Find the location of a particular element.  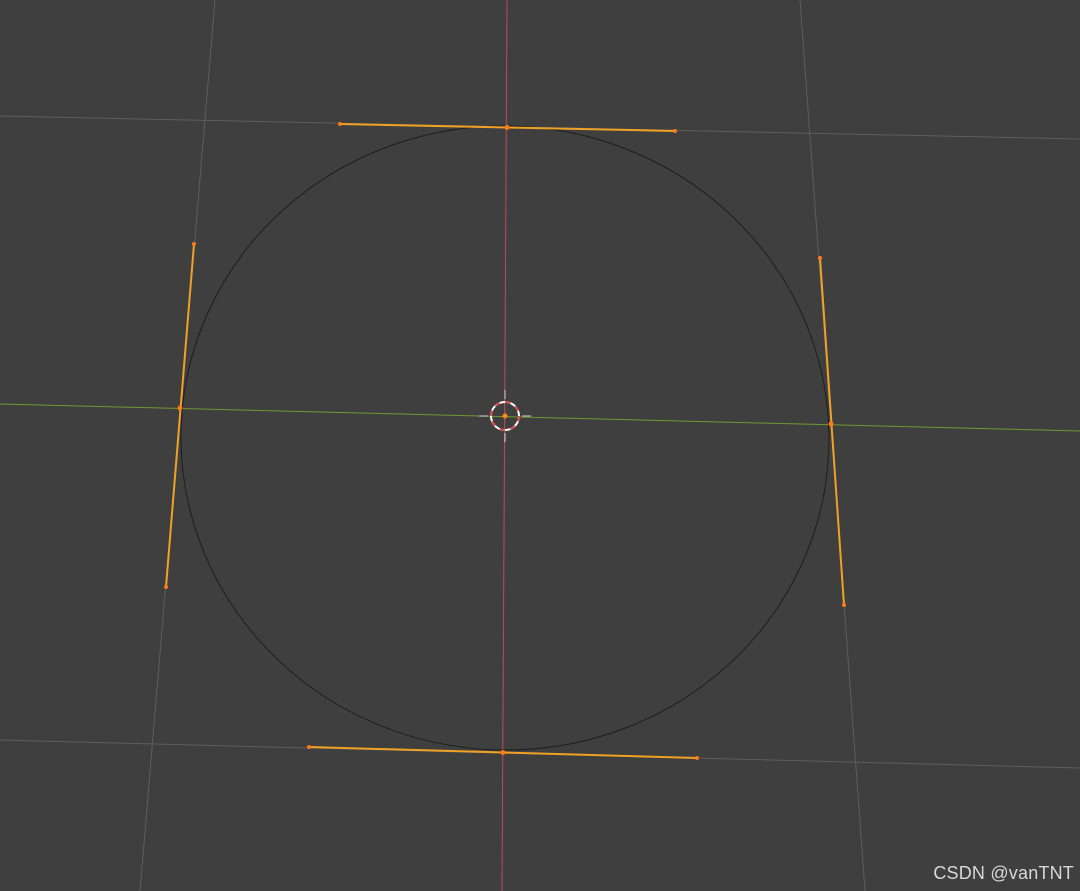

x-axis-line is located at coordinates (504, 445).